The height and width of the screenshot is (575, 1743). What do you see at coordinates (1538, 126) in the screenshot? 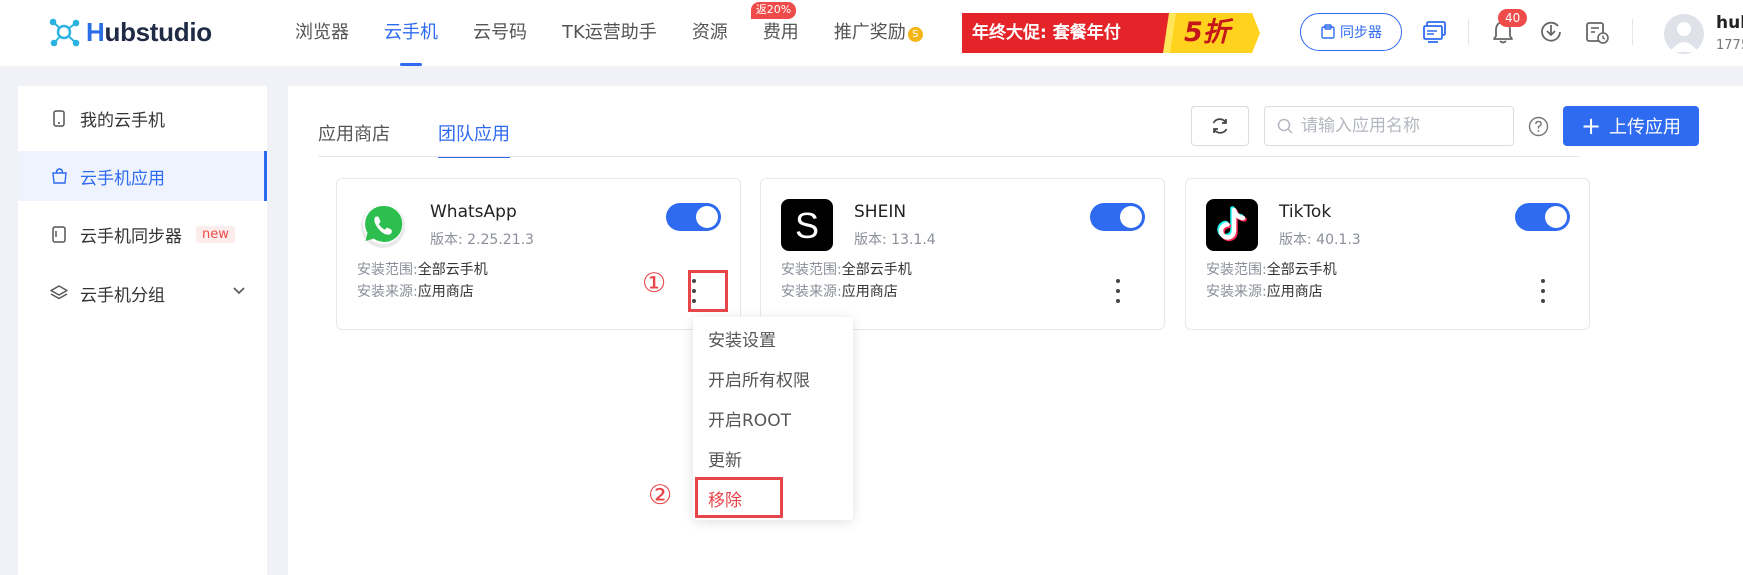
I see `help-icon` at bounding box center [1538, 126].